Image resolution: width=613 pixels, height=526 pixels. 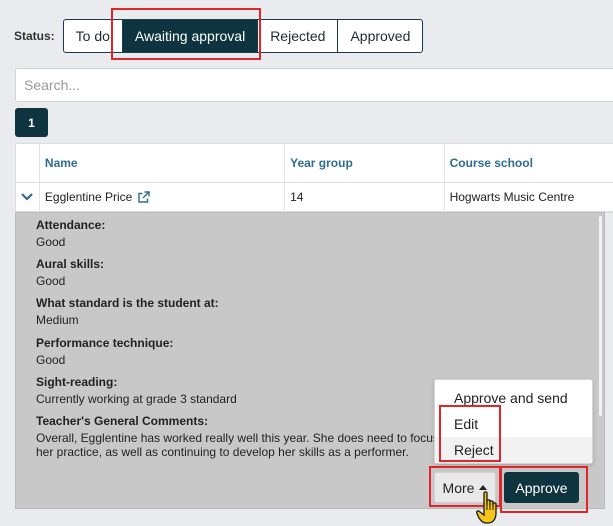 I want to click on column-header-year-group: Year group, so click(x=365, y=163).